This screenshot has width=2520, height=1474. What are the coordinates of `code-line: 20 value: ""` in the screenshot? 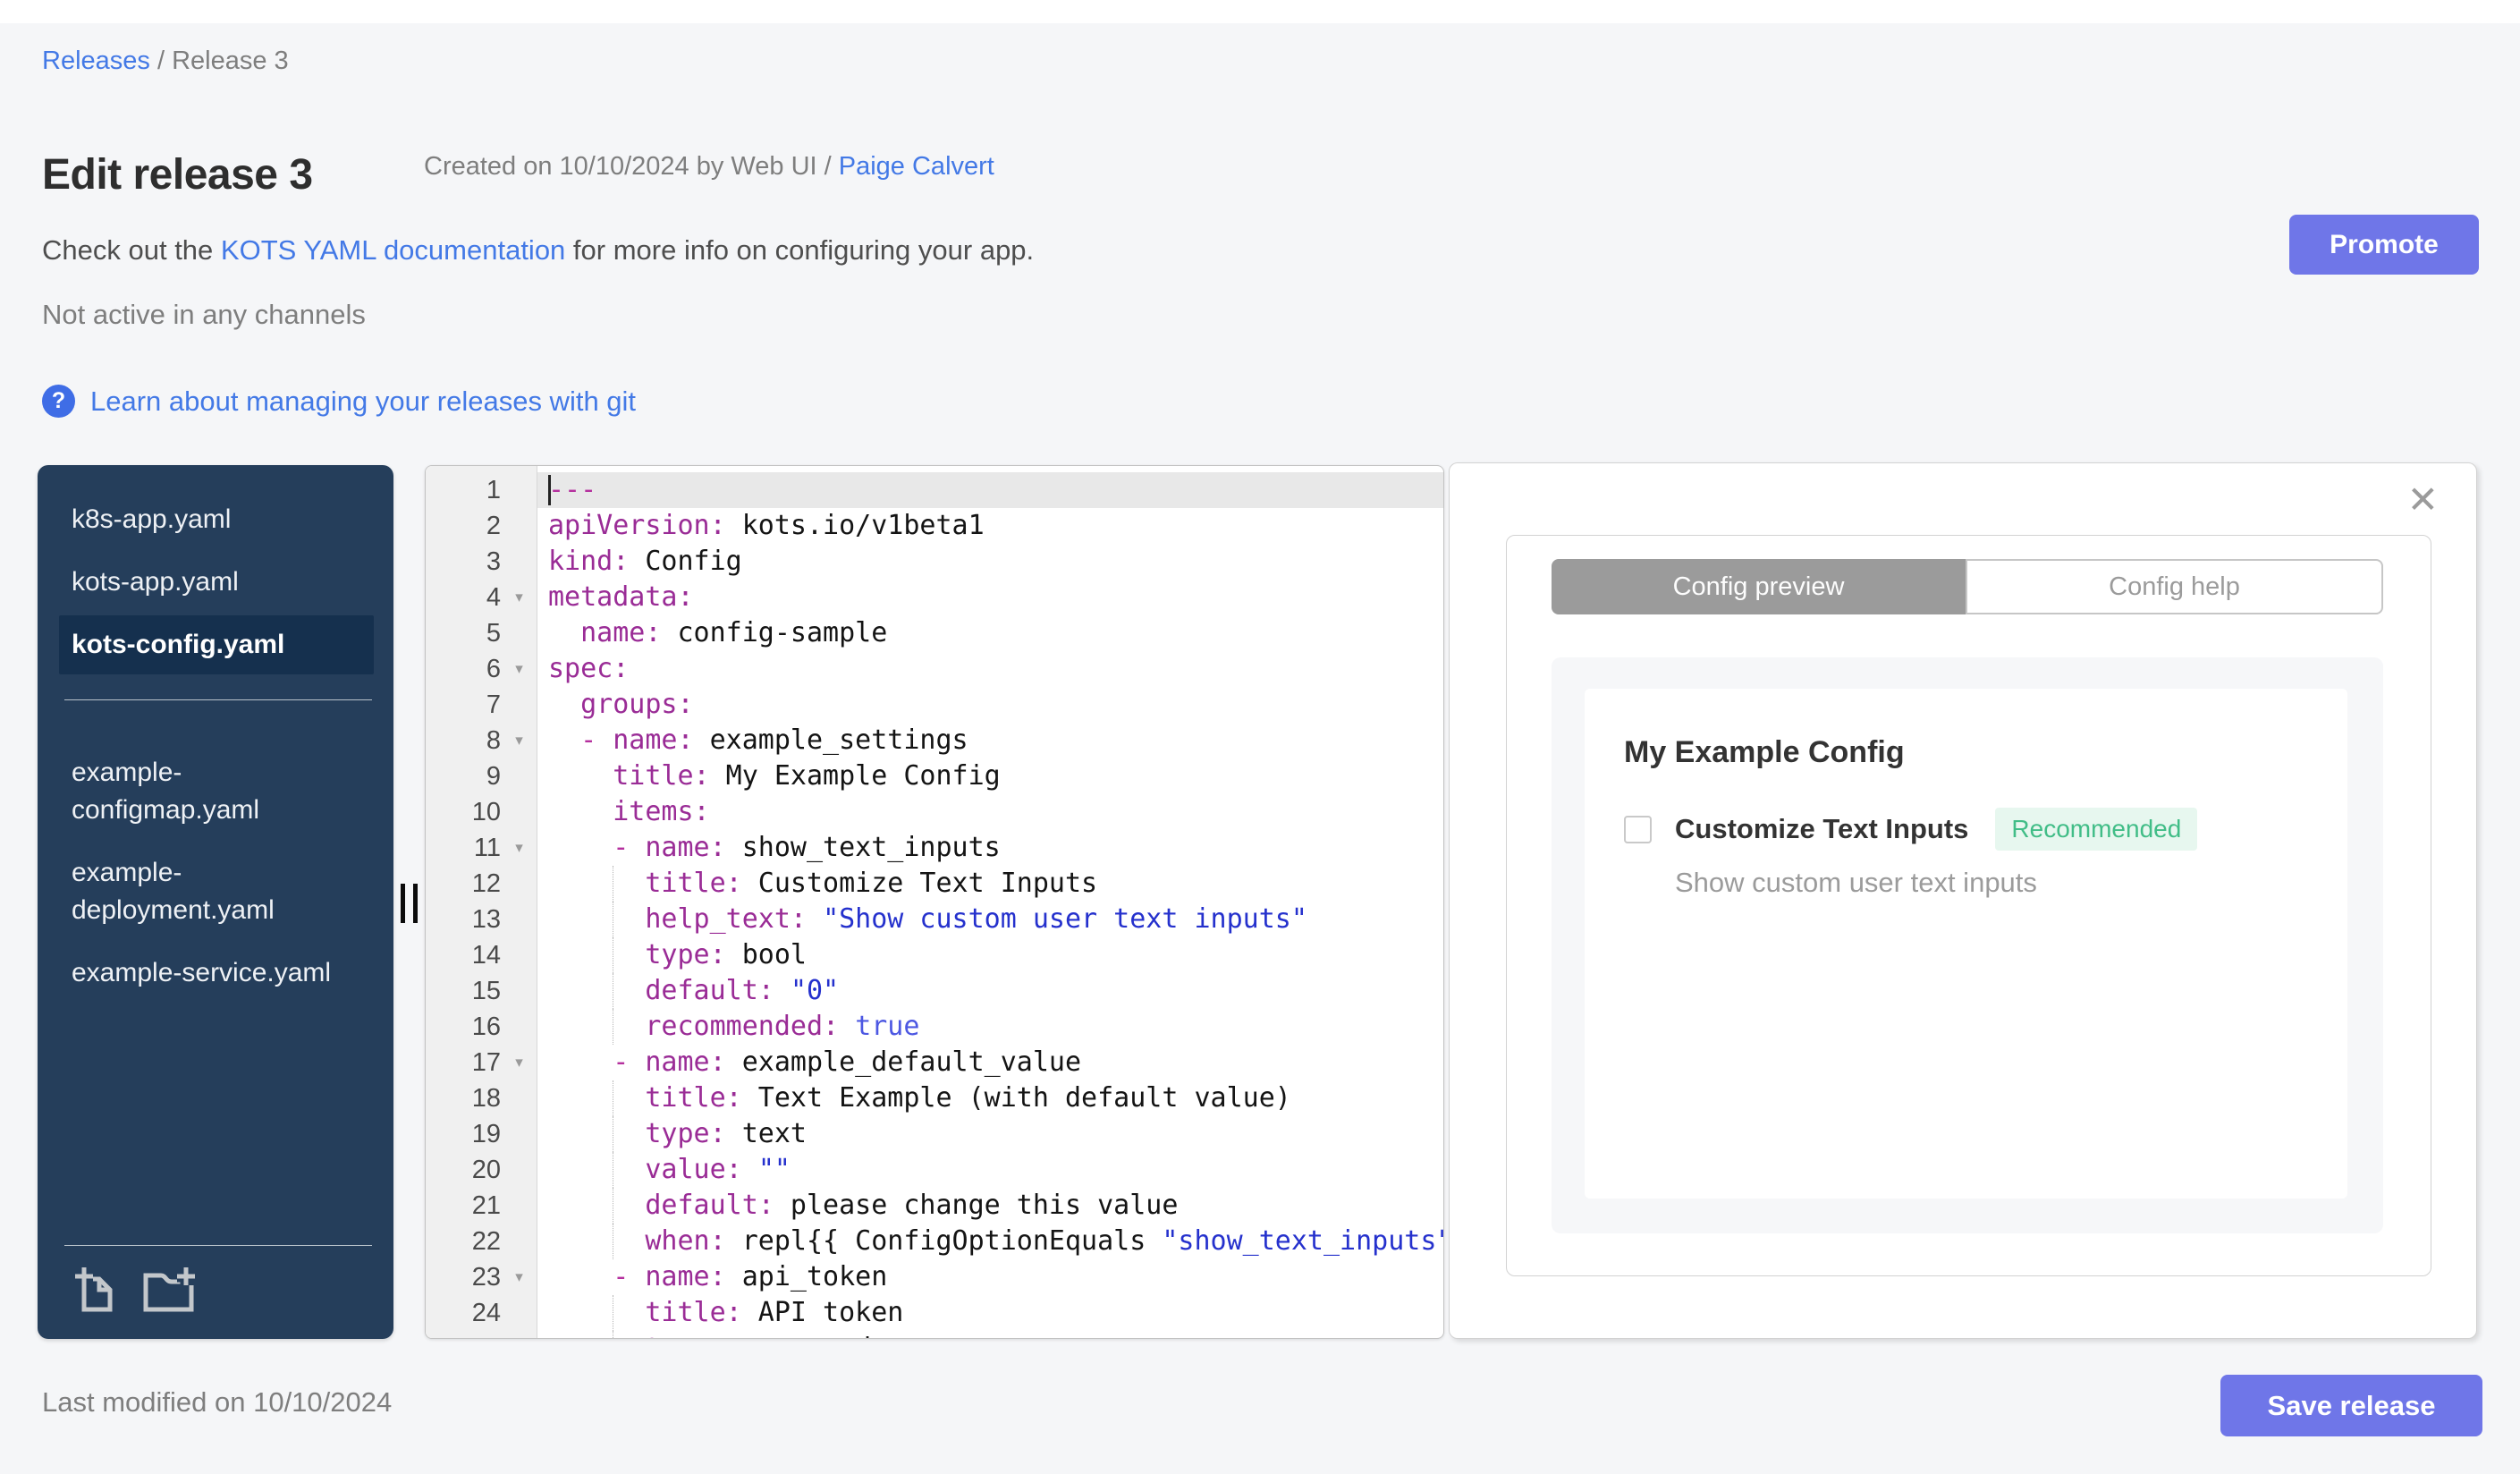 It's located at (935, 1170).